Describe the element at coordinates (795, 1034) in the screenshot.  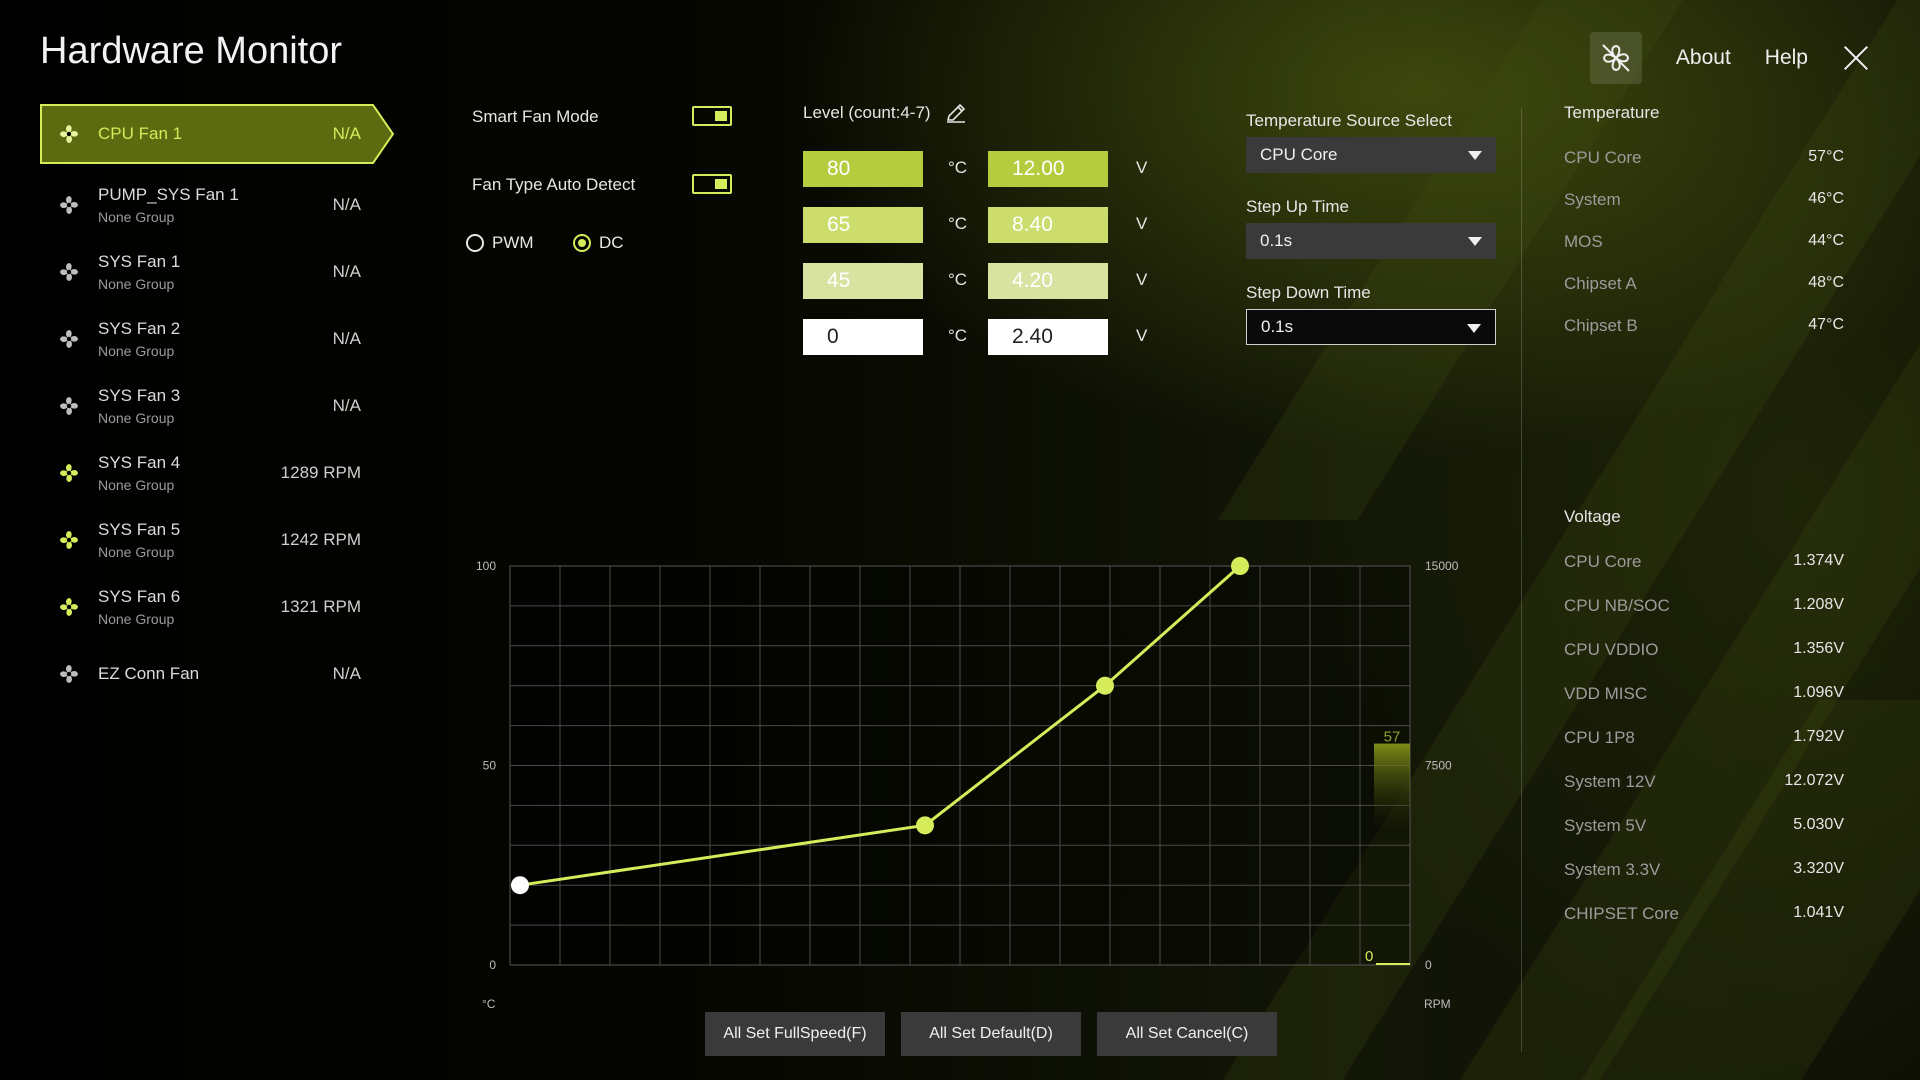
I see `all-set-fullspeed-button: All Set FullSpeed(F)` at that location.